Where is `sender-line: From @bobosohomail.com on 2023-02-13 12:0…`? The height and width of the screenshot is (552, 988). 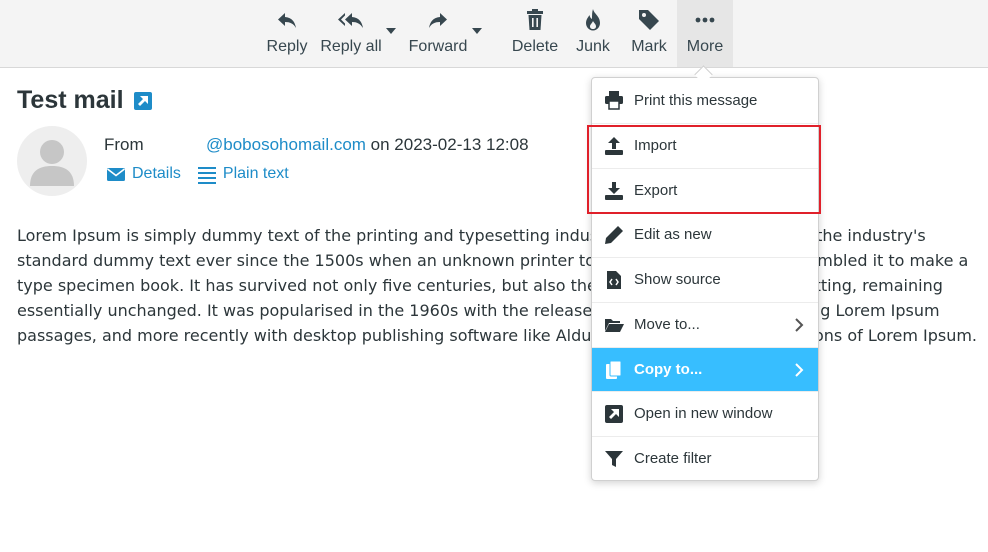 sender-line: From @bobosohomail.com on 2023-02-13 12:0… is located at coordinates (316, 145).